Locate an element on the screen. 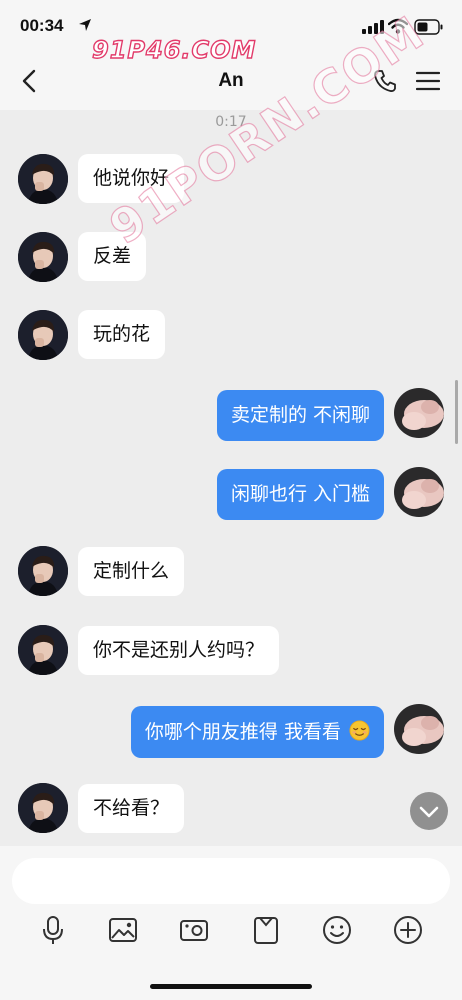  plus-icon is located at coordinates (408, 930).